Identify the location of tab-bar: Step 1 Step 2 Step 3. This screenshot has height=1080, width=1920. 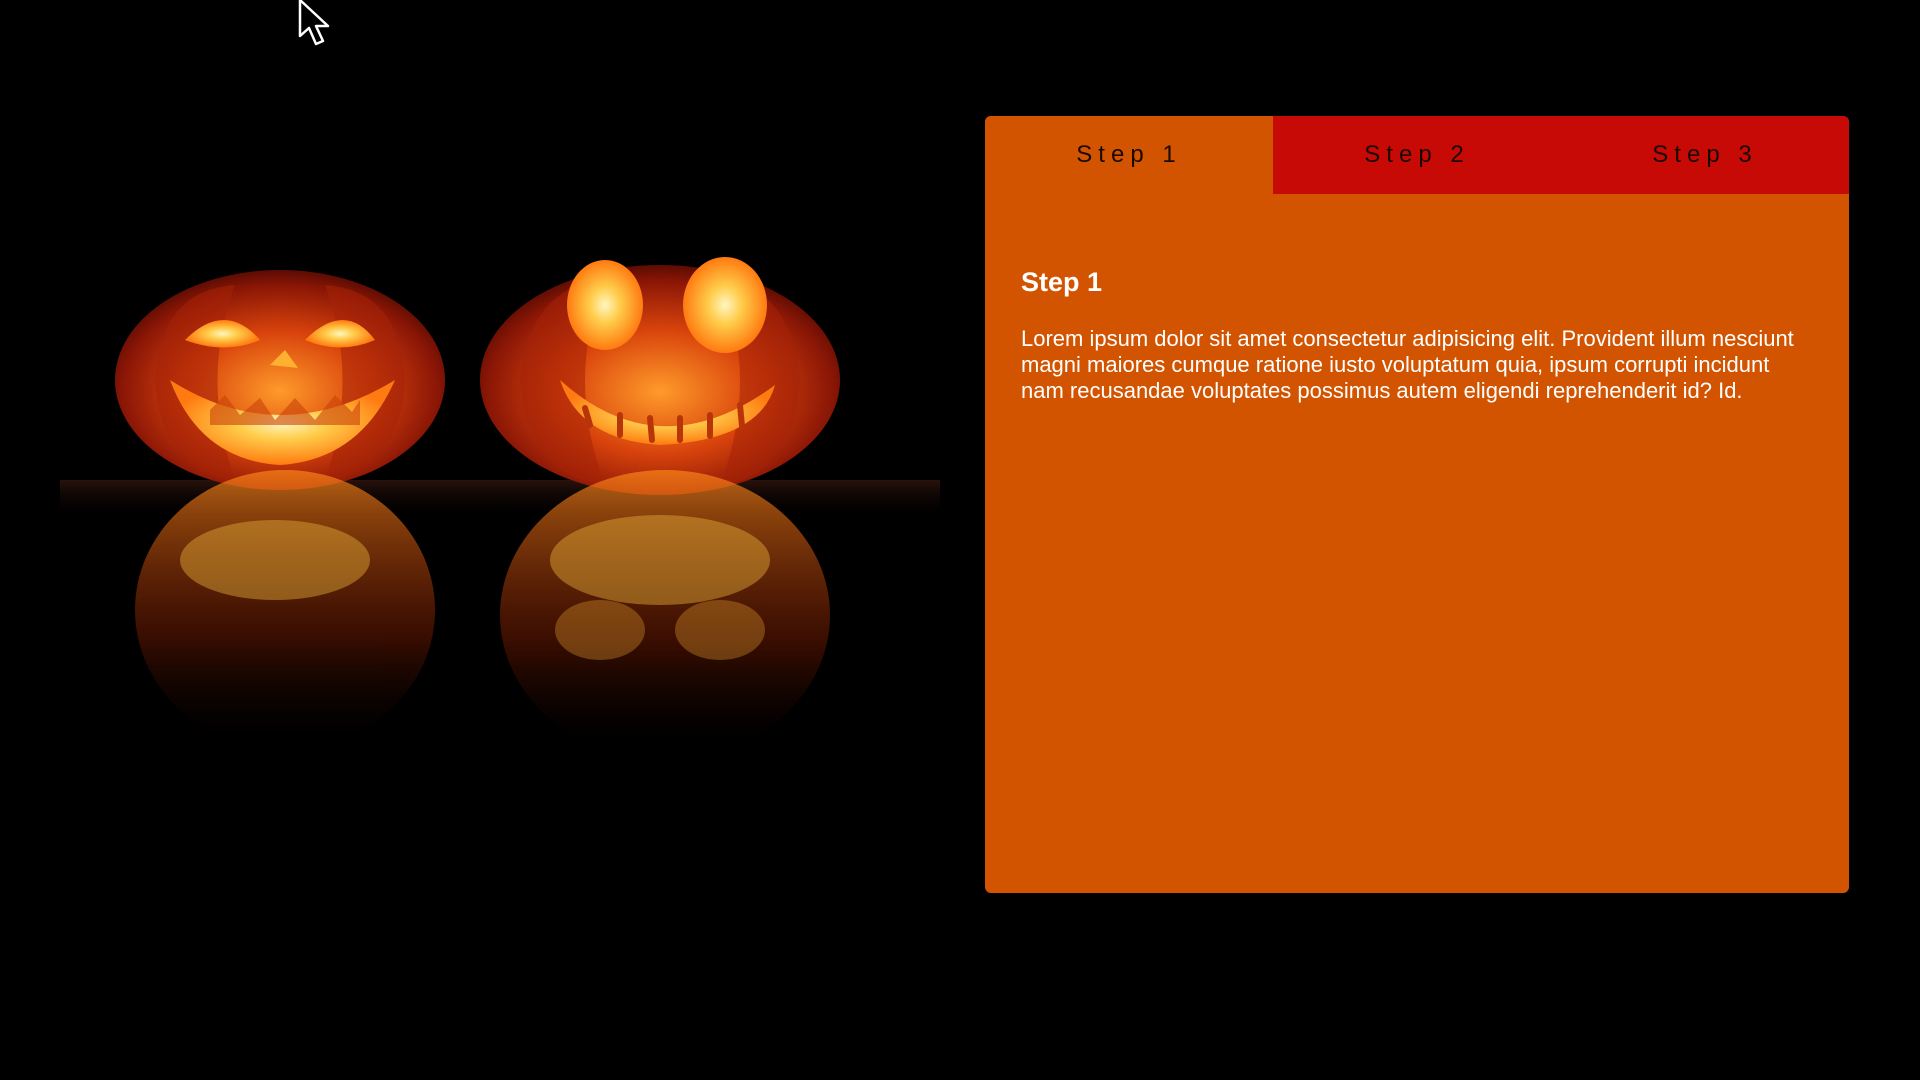
(1417, 155).